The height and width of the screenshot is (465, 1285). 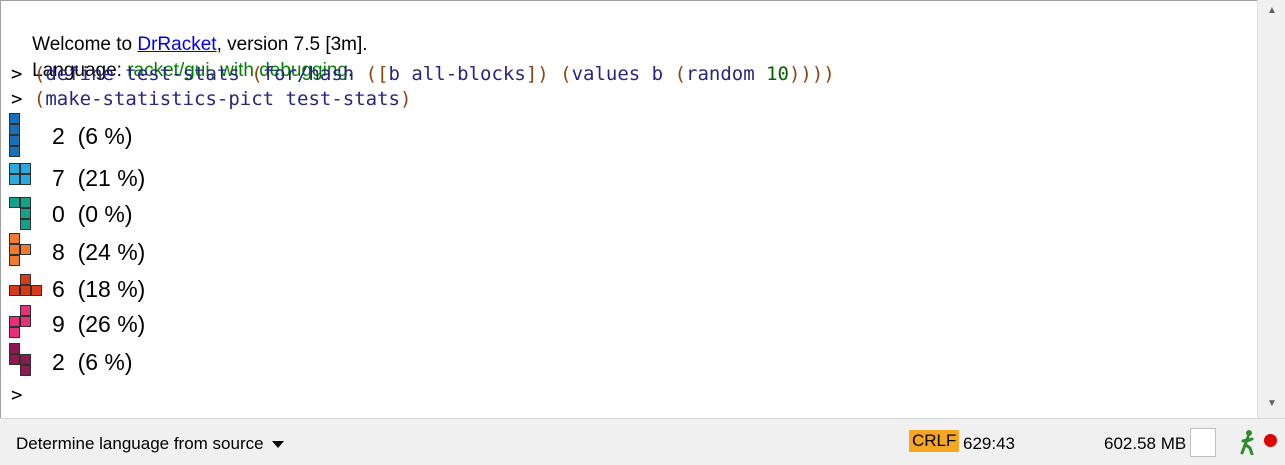 I want to click on tetromino-i-icon, so click(x=14, y=135).